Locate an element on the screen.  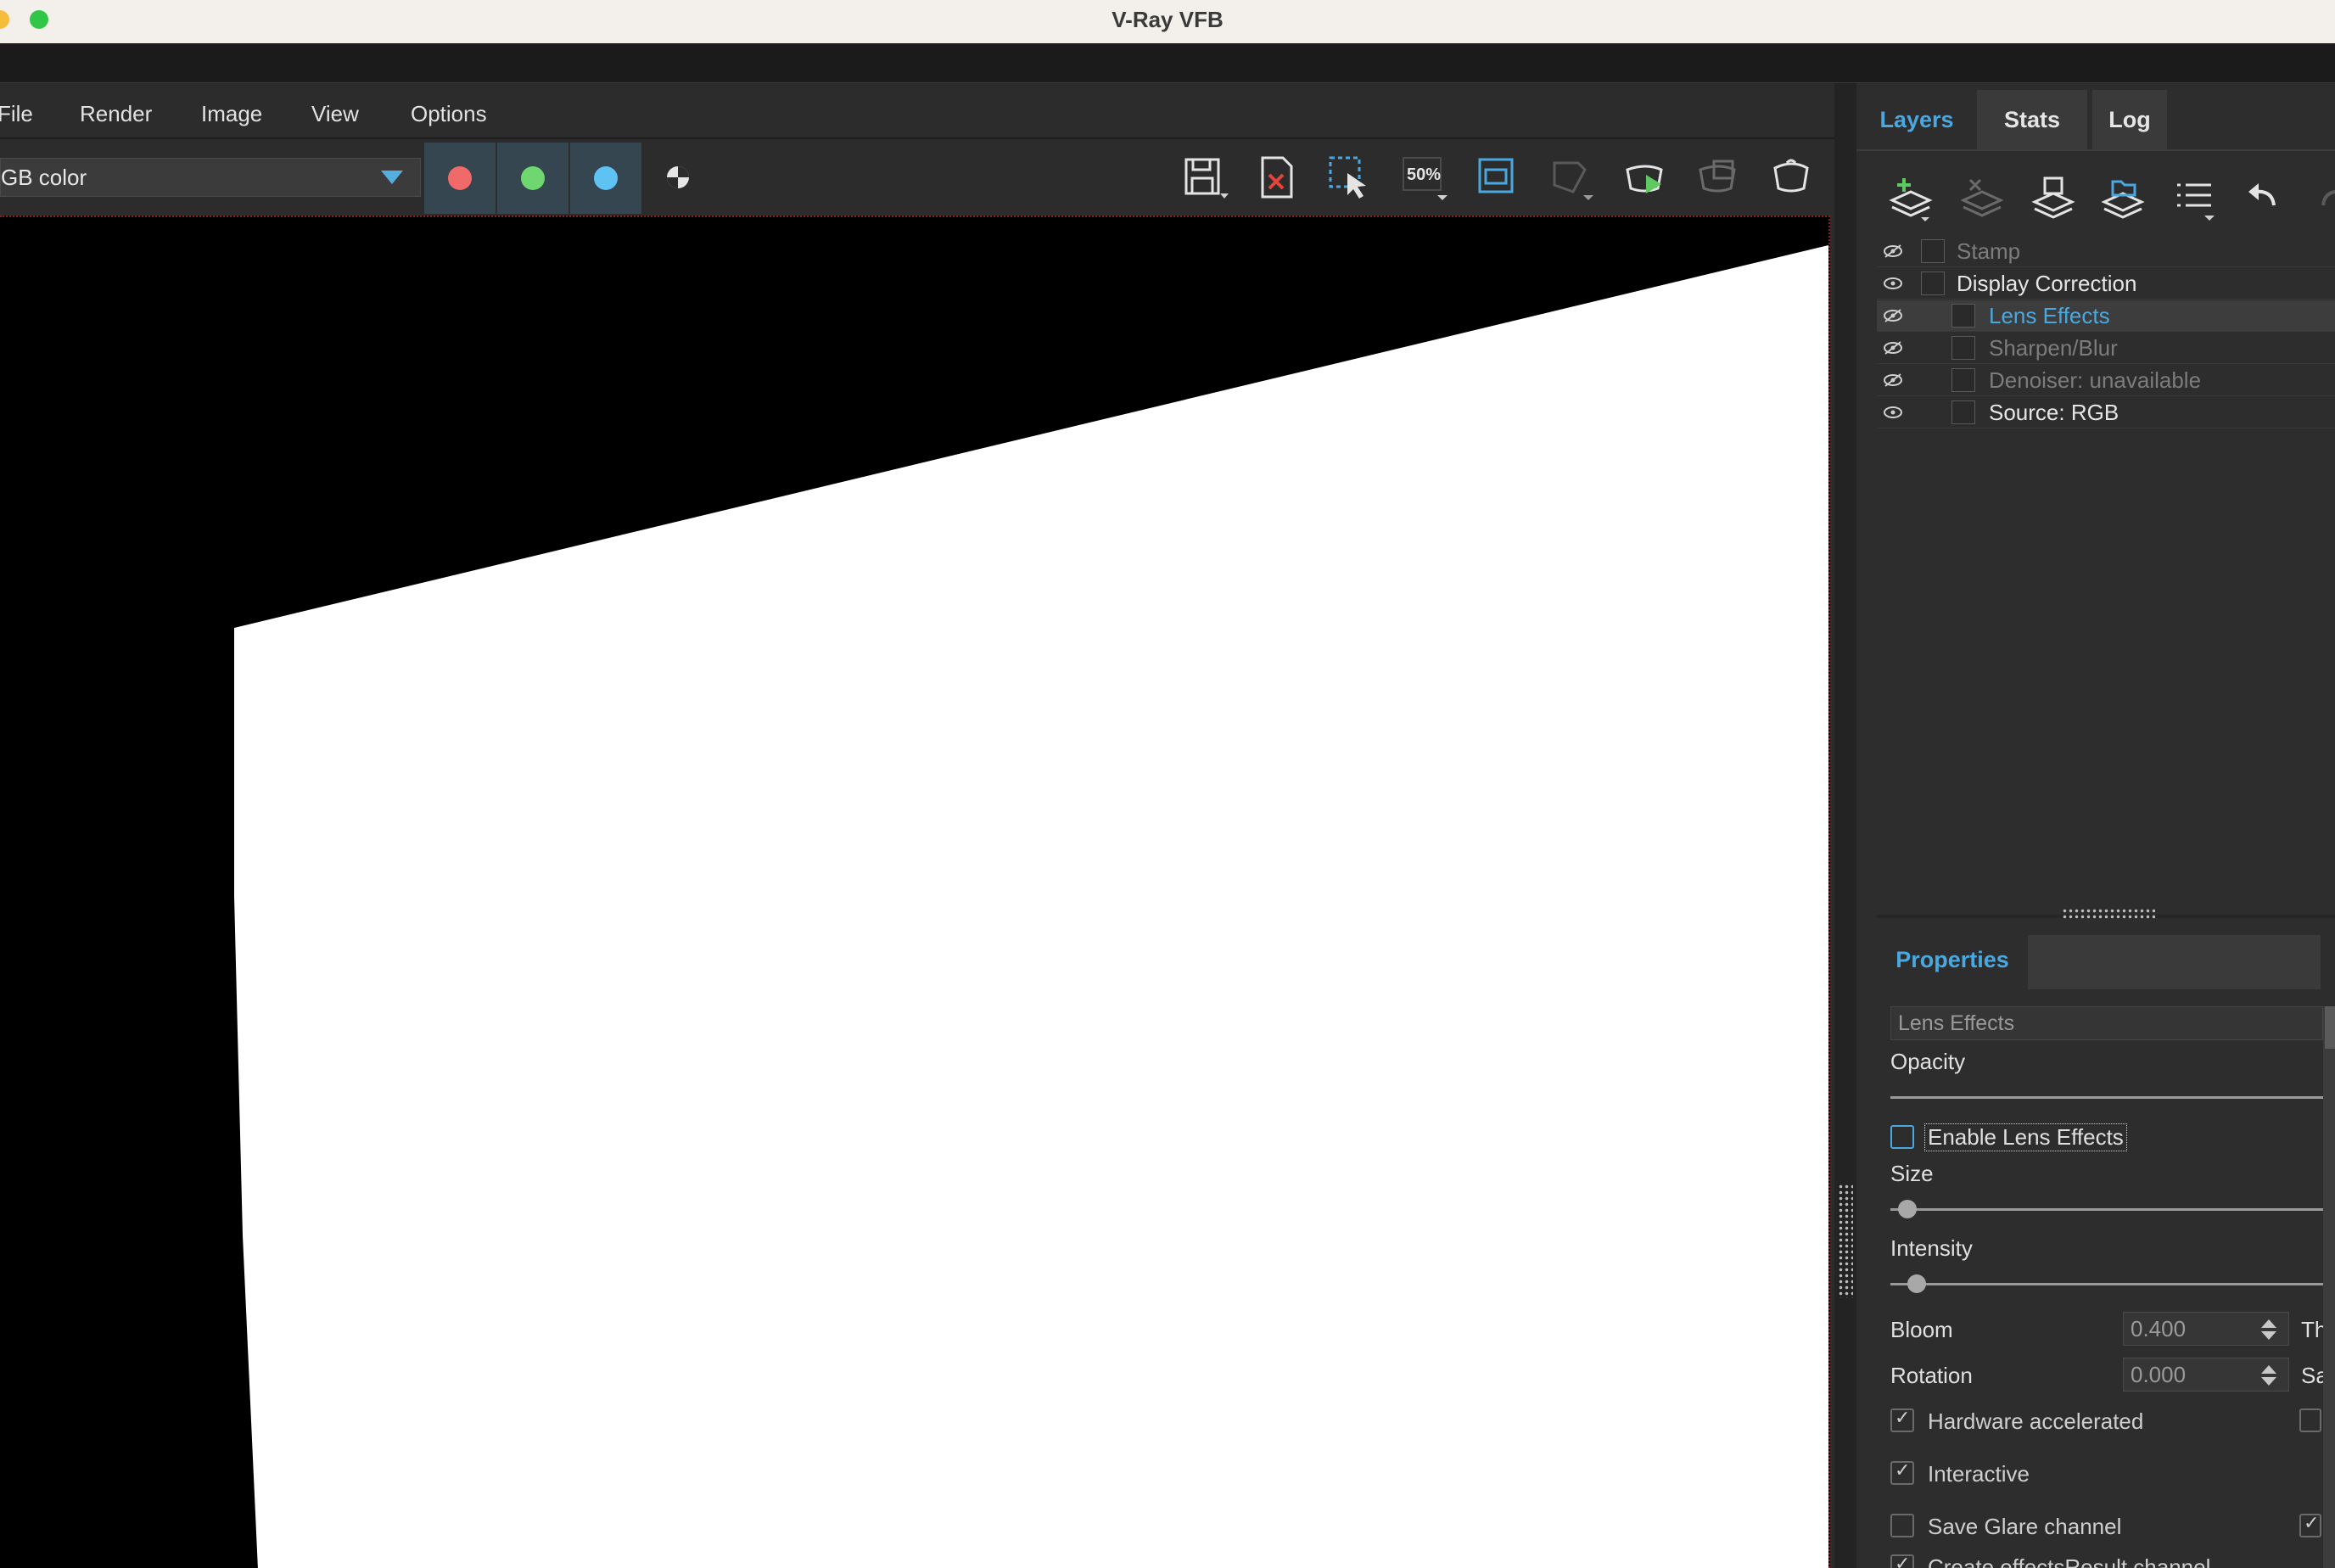
properties-scrollbar is located at coordinates (2329, 1287).